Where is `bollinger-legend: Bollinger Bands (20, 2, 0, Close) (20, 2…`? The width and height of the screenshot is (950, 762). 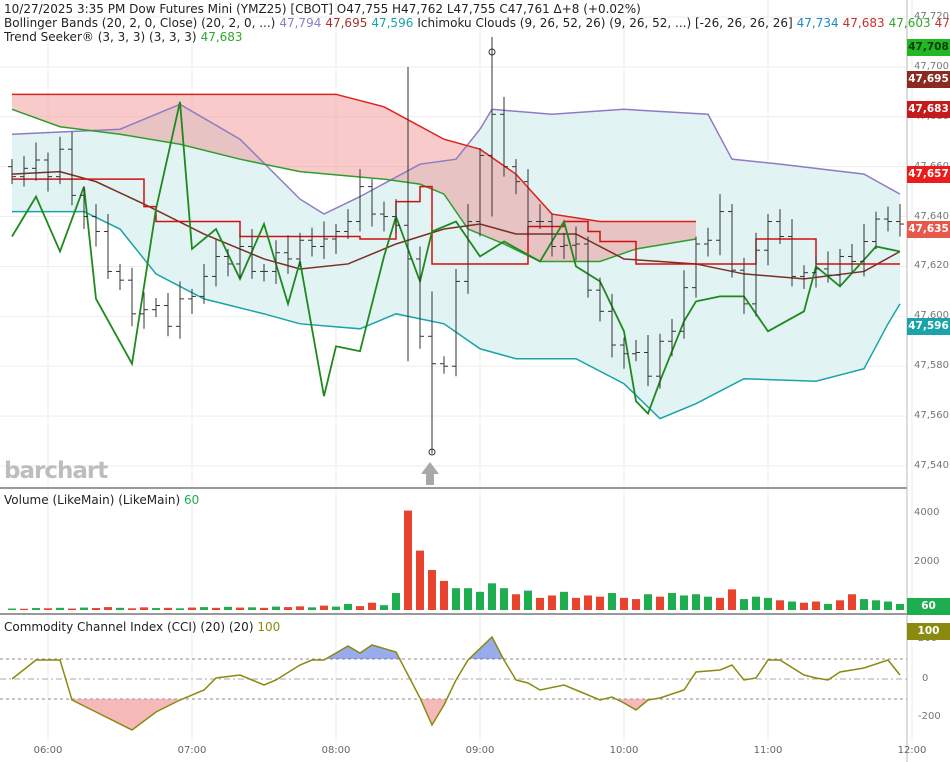 bollinger-legend: Bollinger Bands (20, 2, 0, Close) (20, 2… is located at coordinates (477, 23).